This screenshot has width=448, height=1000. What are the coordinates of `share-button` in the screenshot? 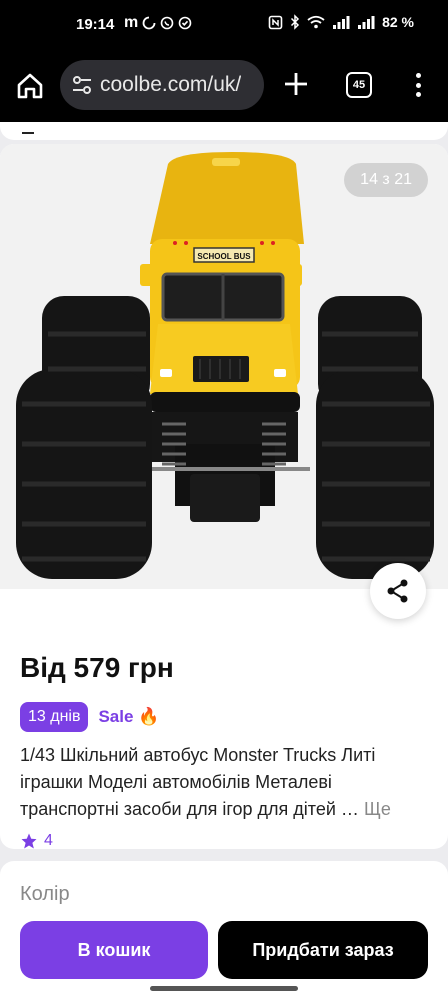 It's located at (398, 591).